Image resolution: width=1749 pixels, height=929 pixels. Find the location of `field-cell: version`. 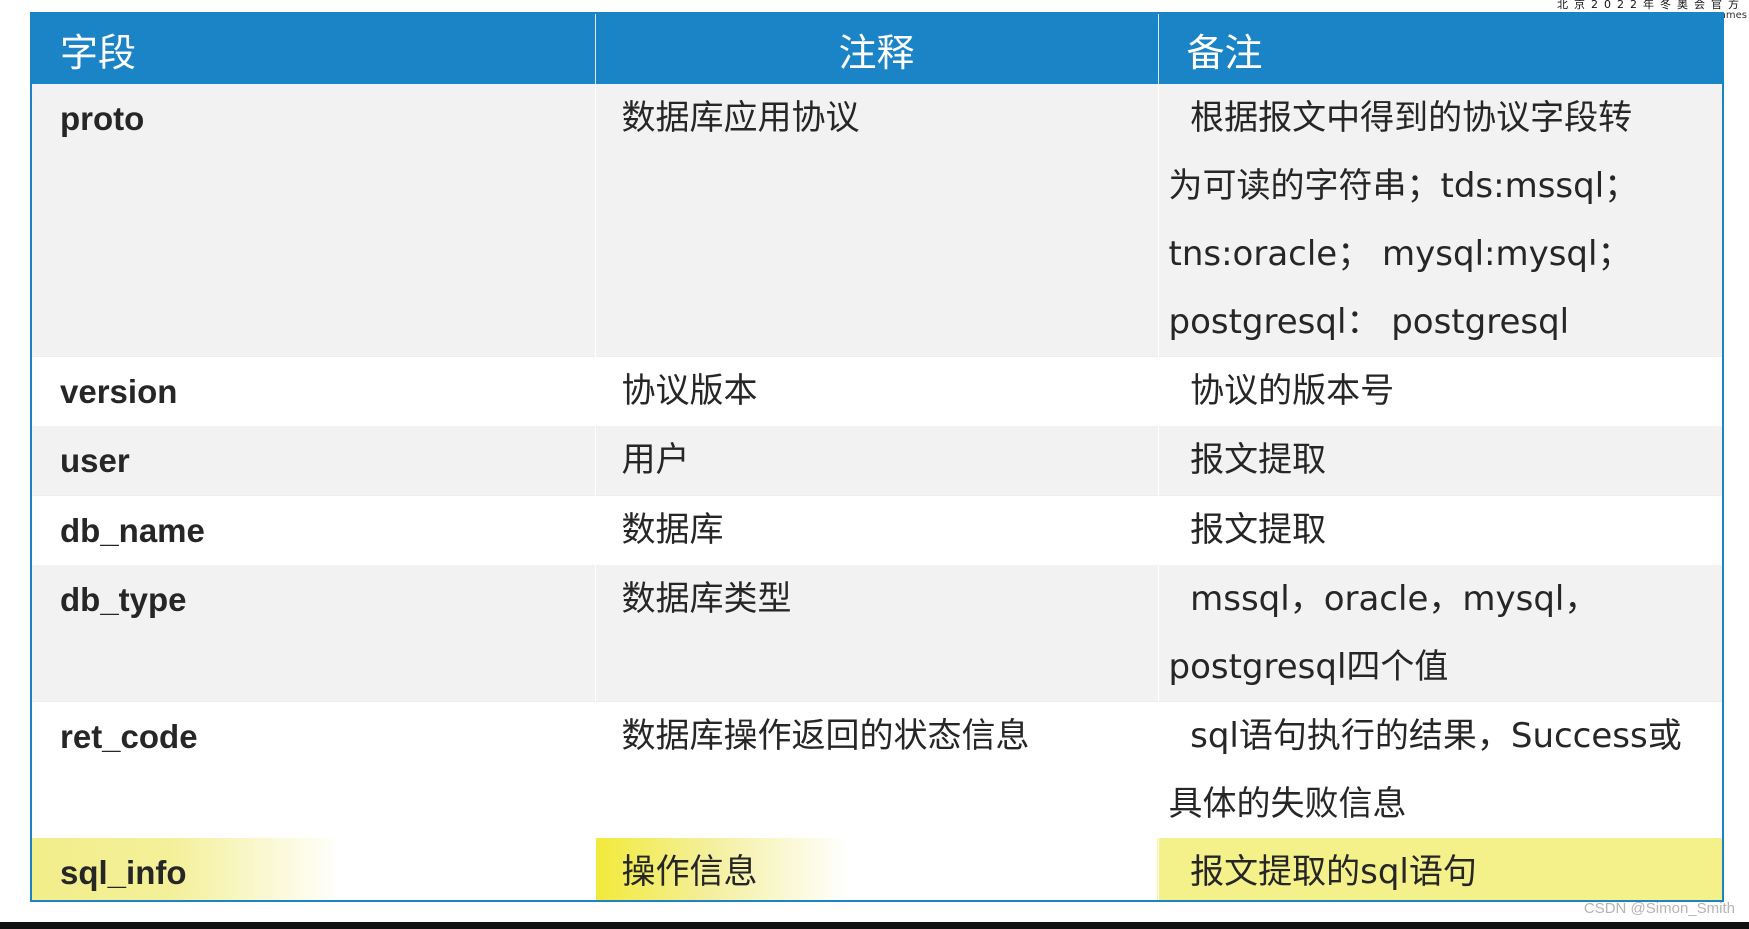

field-cell: version is located at coordinates (314, 391).